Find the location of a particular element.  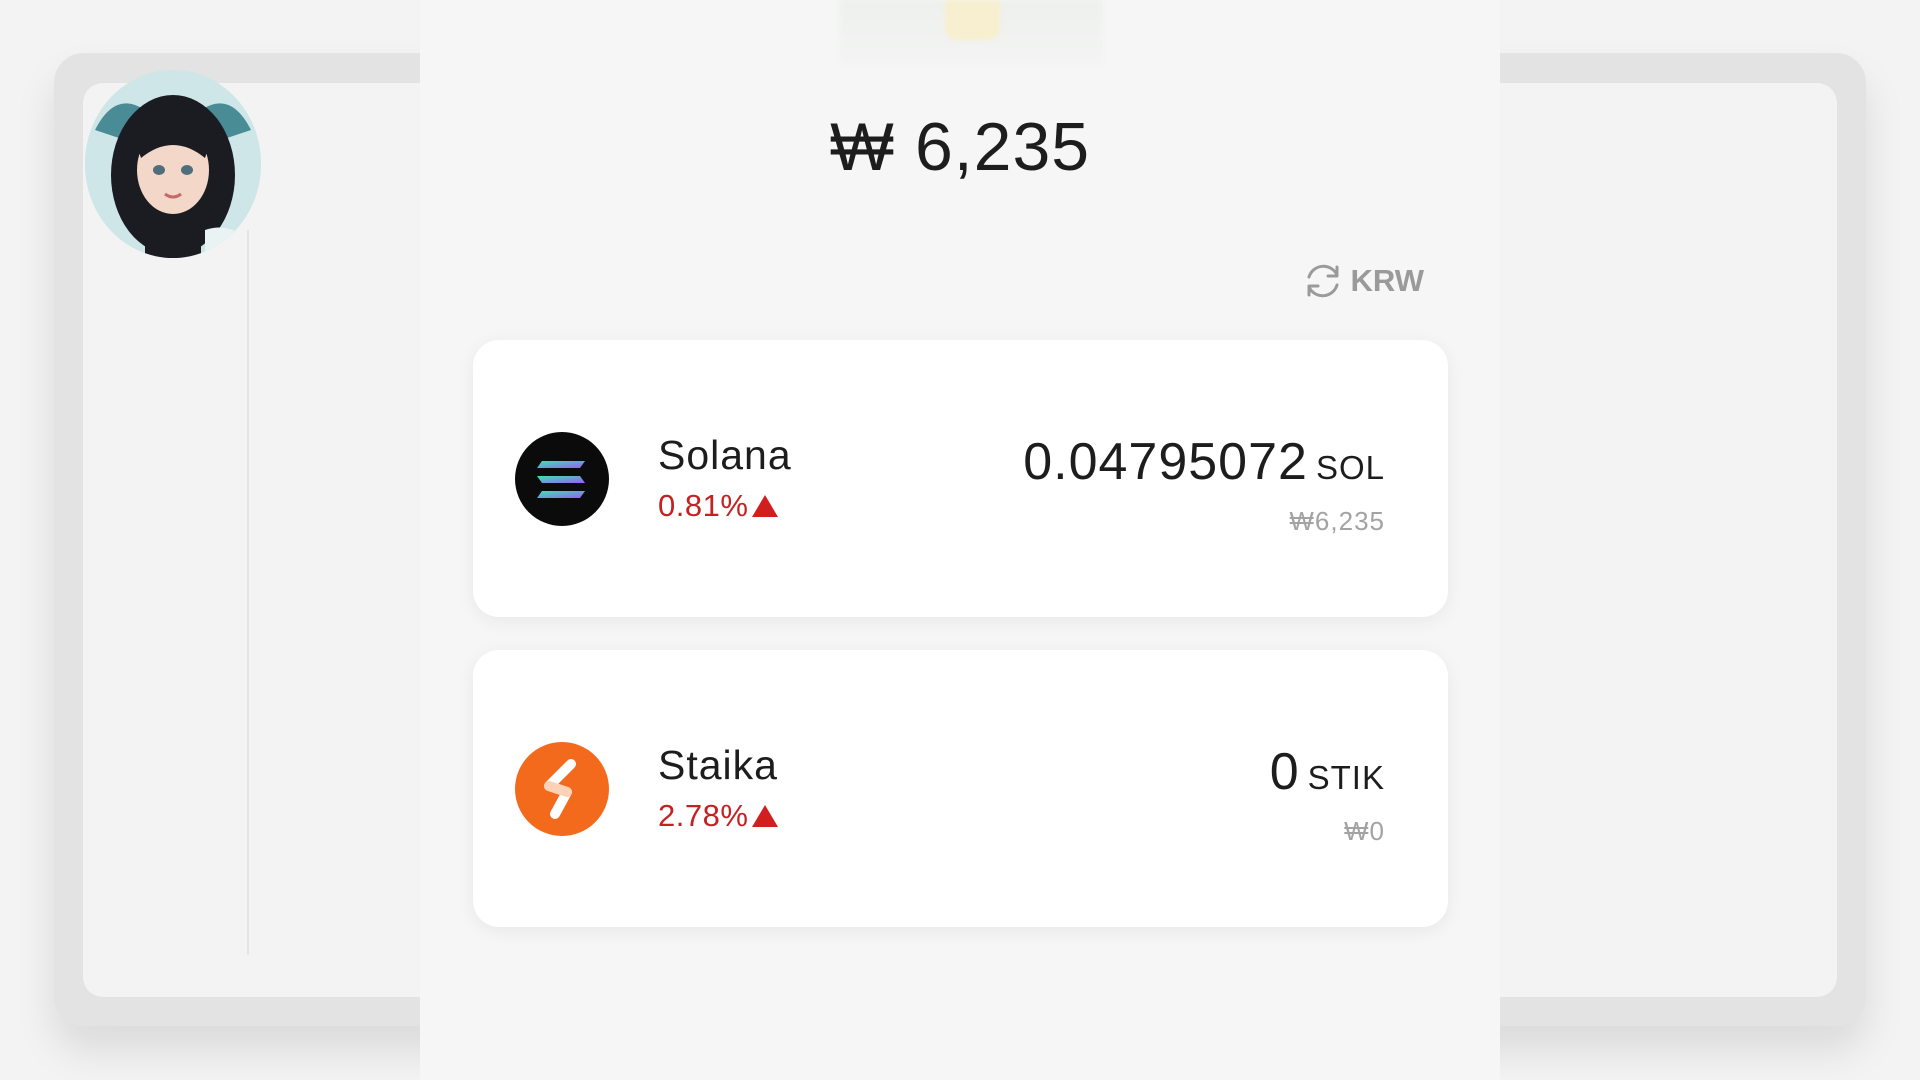

currency-label: KRW is located at coordinates (1387, 280).